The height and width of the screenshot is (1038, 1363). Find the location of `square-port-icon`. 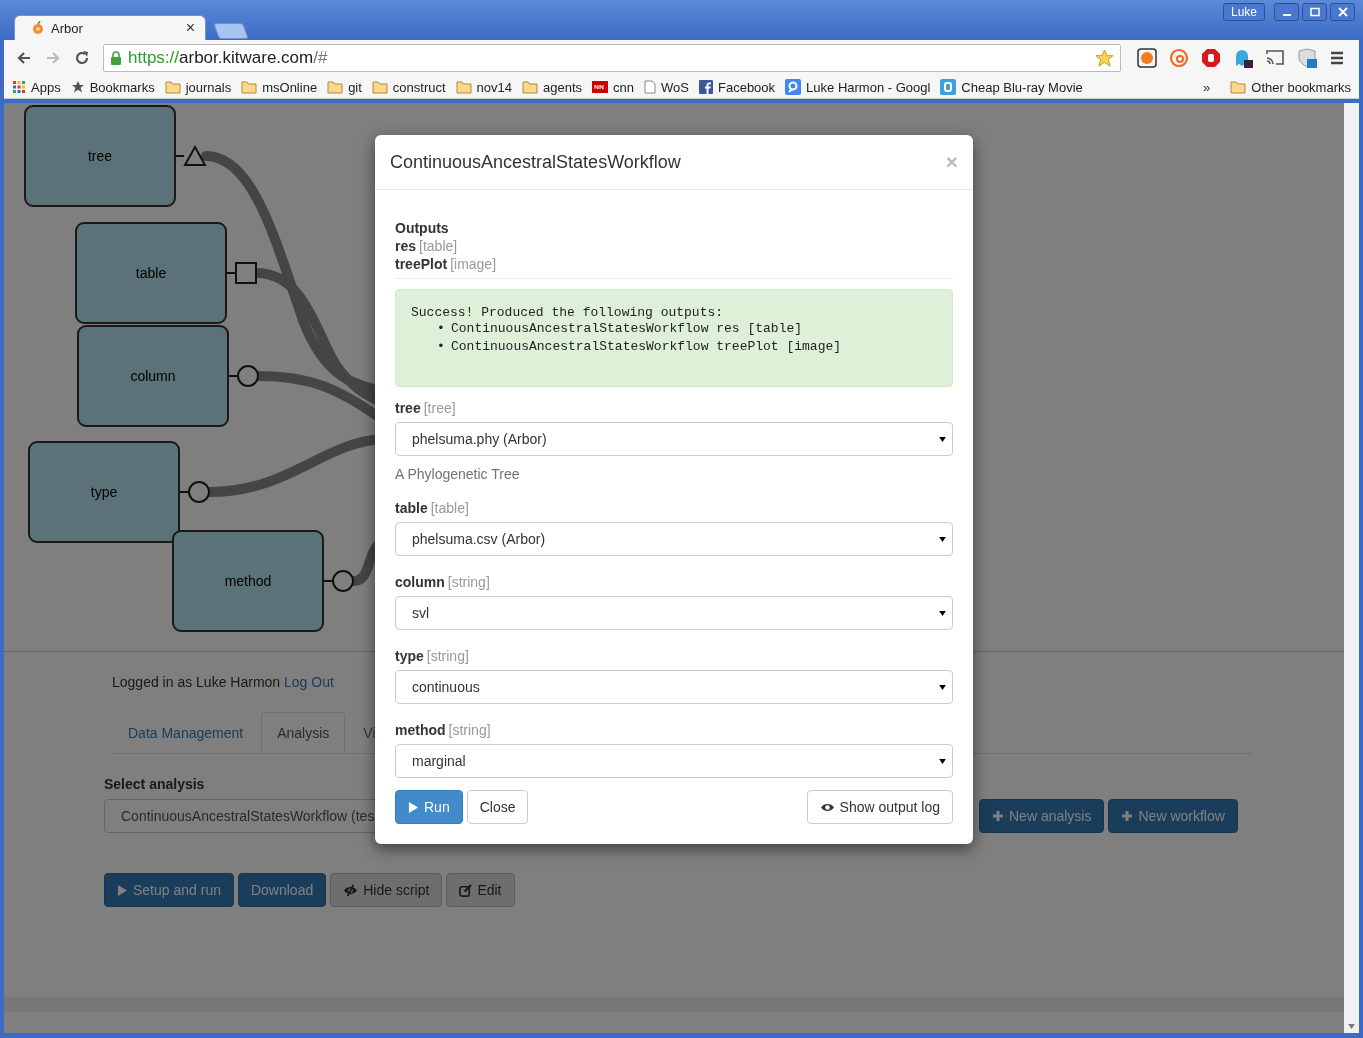

square-port-icon is located at coordinates (246, 273).